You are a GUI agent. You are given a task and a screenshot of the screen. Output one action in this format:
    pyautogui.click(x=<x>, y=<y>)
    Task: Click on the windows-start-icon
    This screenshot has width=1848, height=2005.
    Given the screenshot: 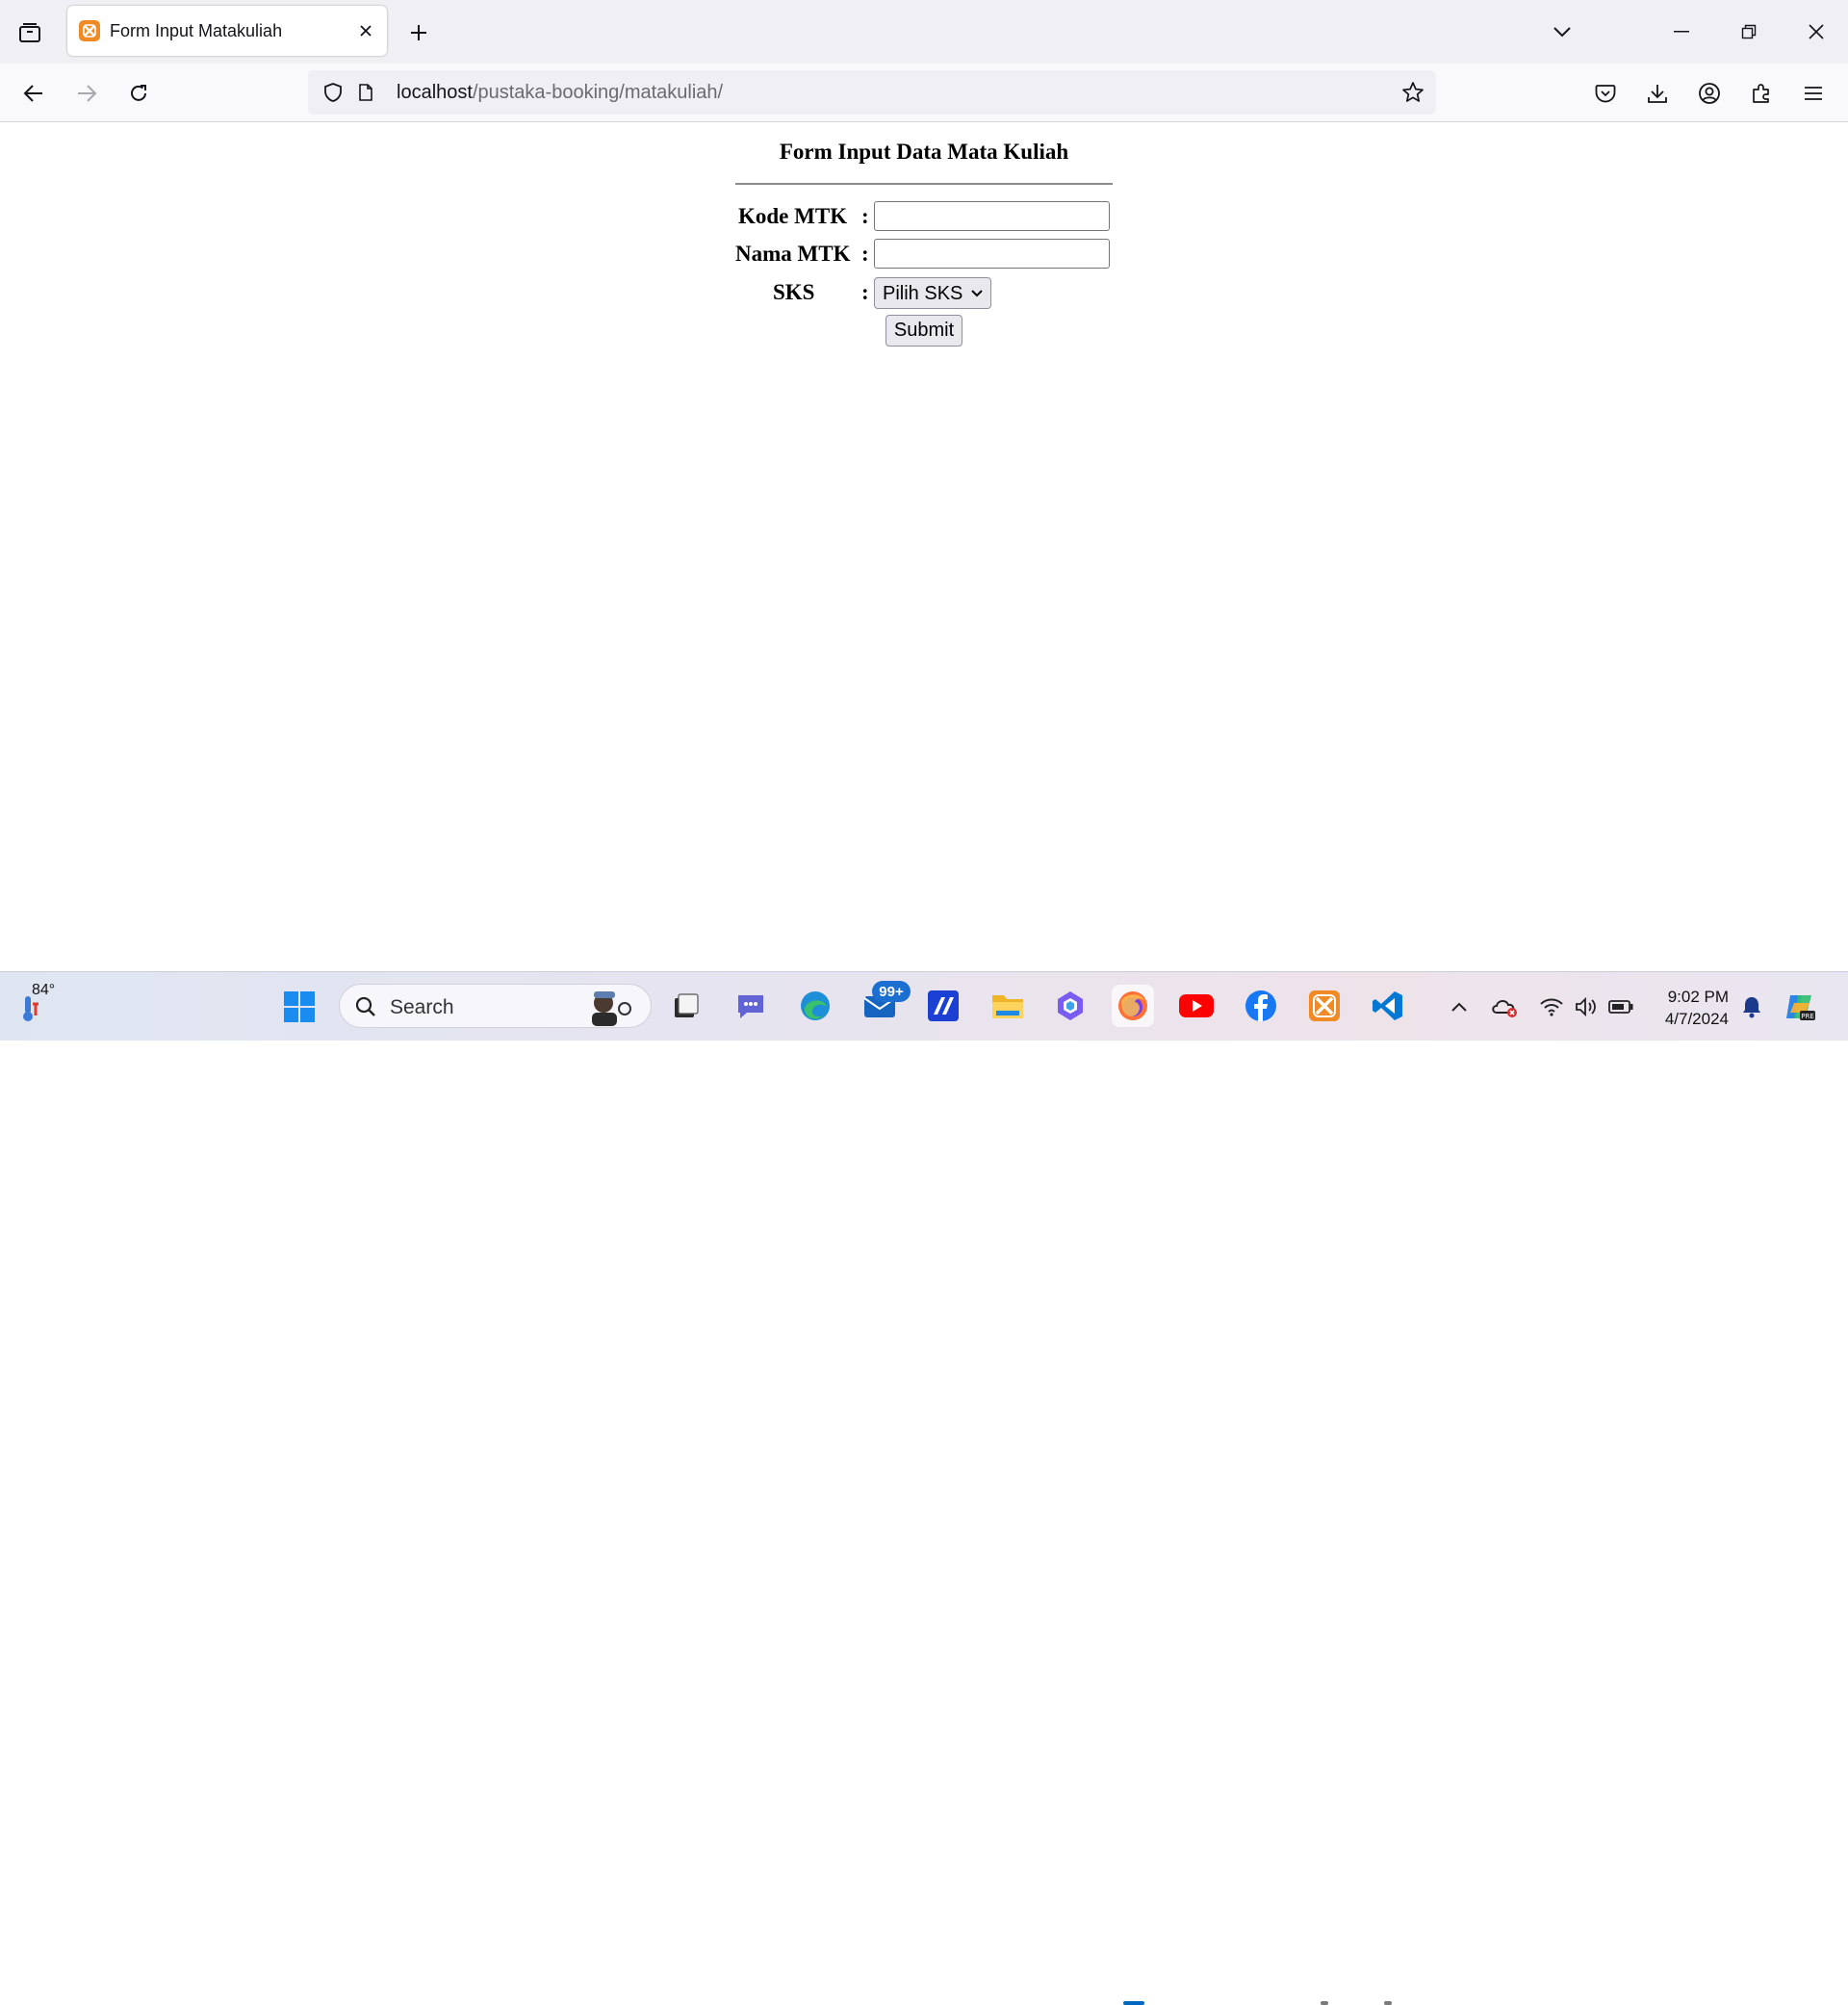 What is the action you would take?
    pyautogui.click(x=299, y=1007)
    